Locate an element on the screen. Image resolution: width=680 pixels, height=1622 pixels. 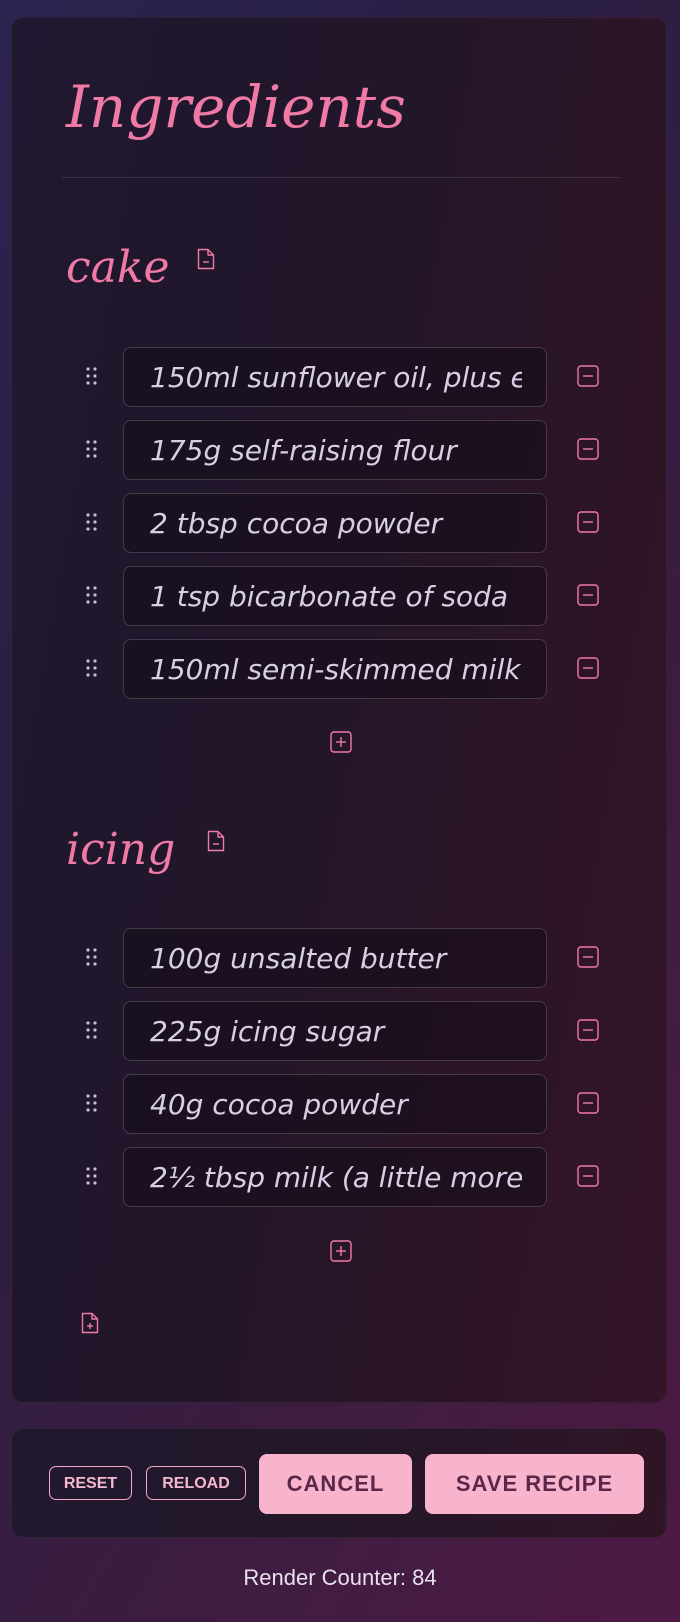
reset-button: RESET is located at coordinates (90, 1483).